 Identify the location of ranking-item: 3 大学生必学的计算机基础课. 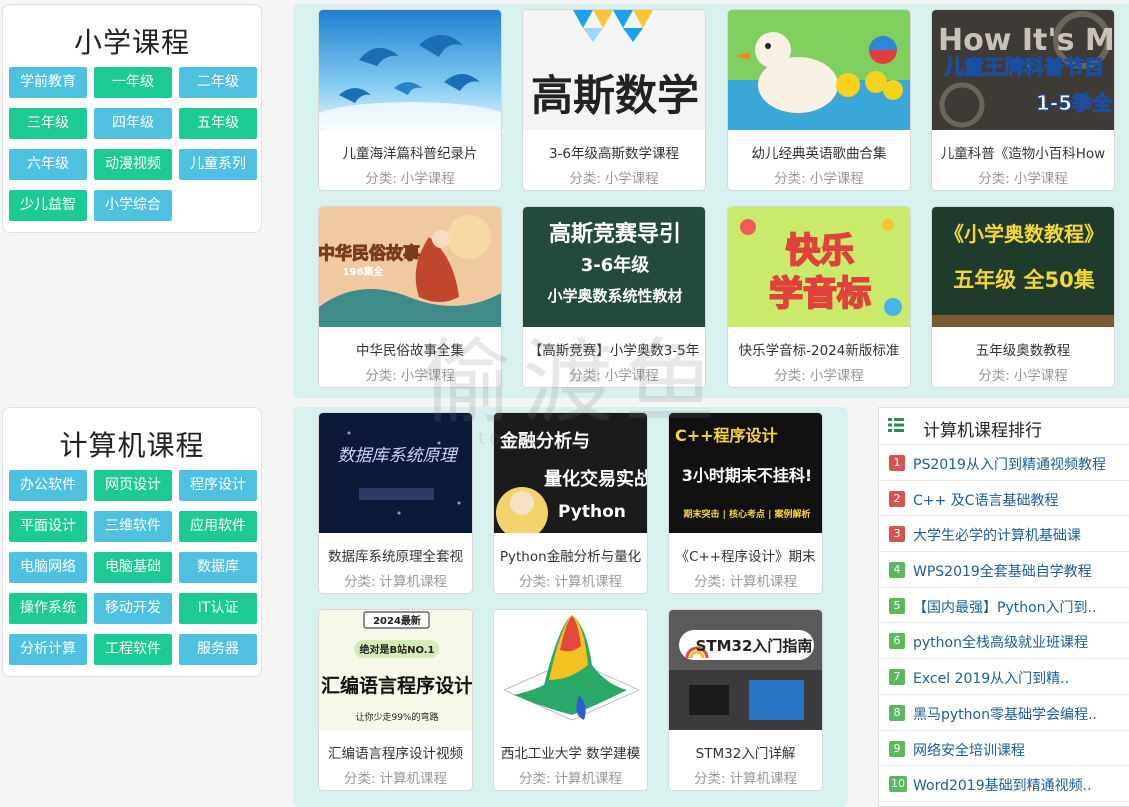
(1004, 534).